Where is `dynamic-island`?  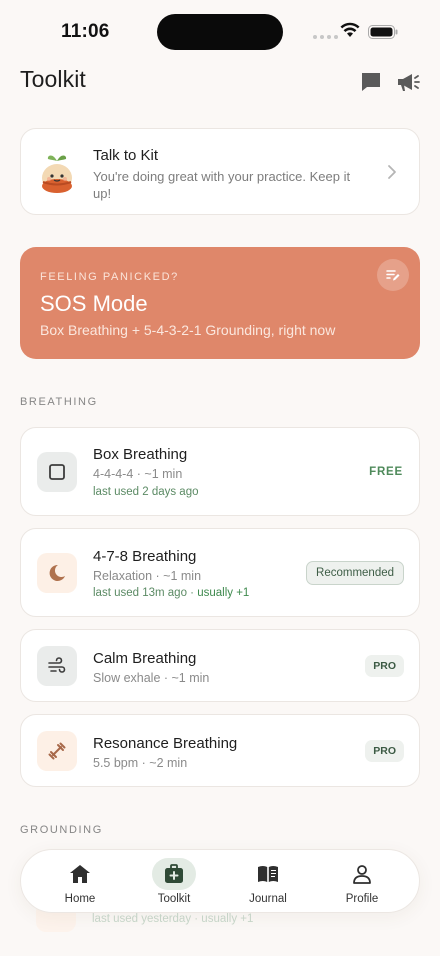 dynamic-island is located at coordinates (220, 32).